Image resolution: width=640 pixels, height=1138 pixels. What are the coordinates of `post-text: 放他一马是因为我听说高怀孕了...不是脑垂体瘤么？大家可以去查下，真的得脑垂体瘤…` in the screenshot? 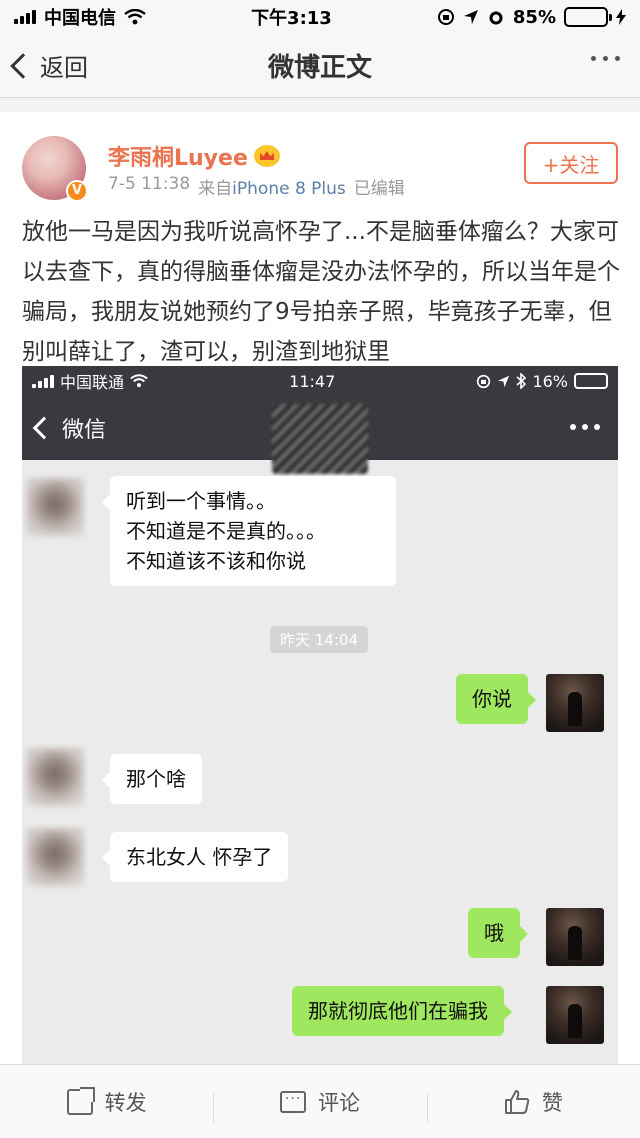 It's located at (321, 292).